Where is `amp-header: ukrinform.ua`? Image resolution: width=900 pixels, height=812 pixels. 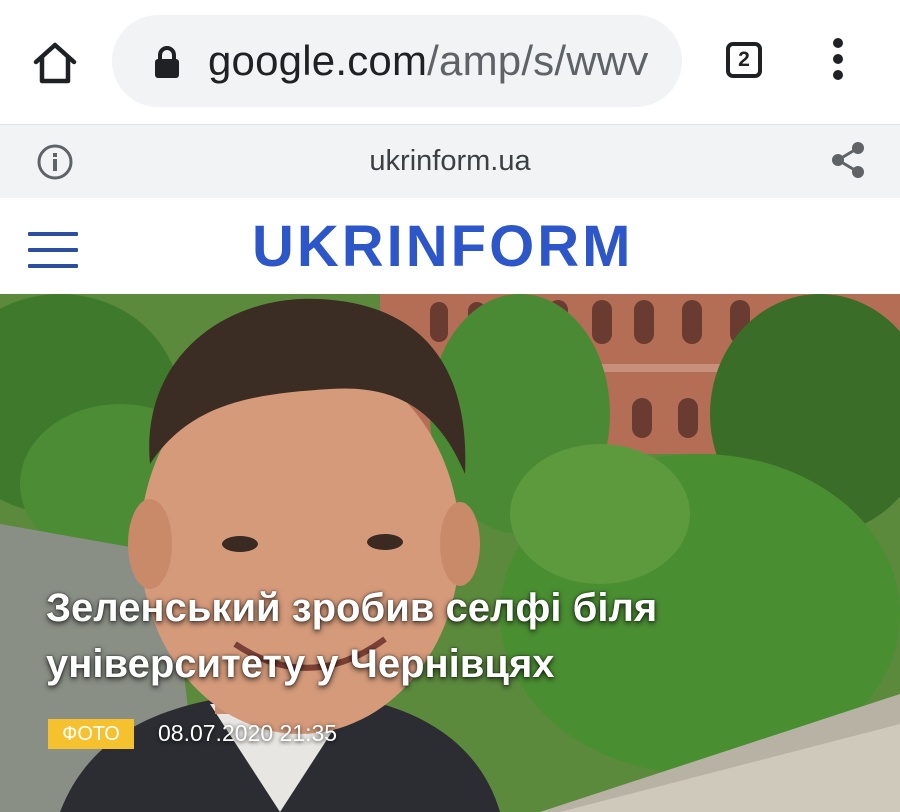 amp-header: ukrinform.ua is located at coordinates (450, 161).